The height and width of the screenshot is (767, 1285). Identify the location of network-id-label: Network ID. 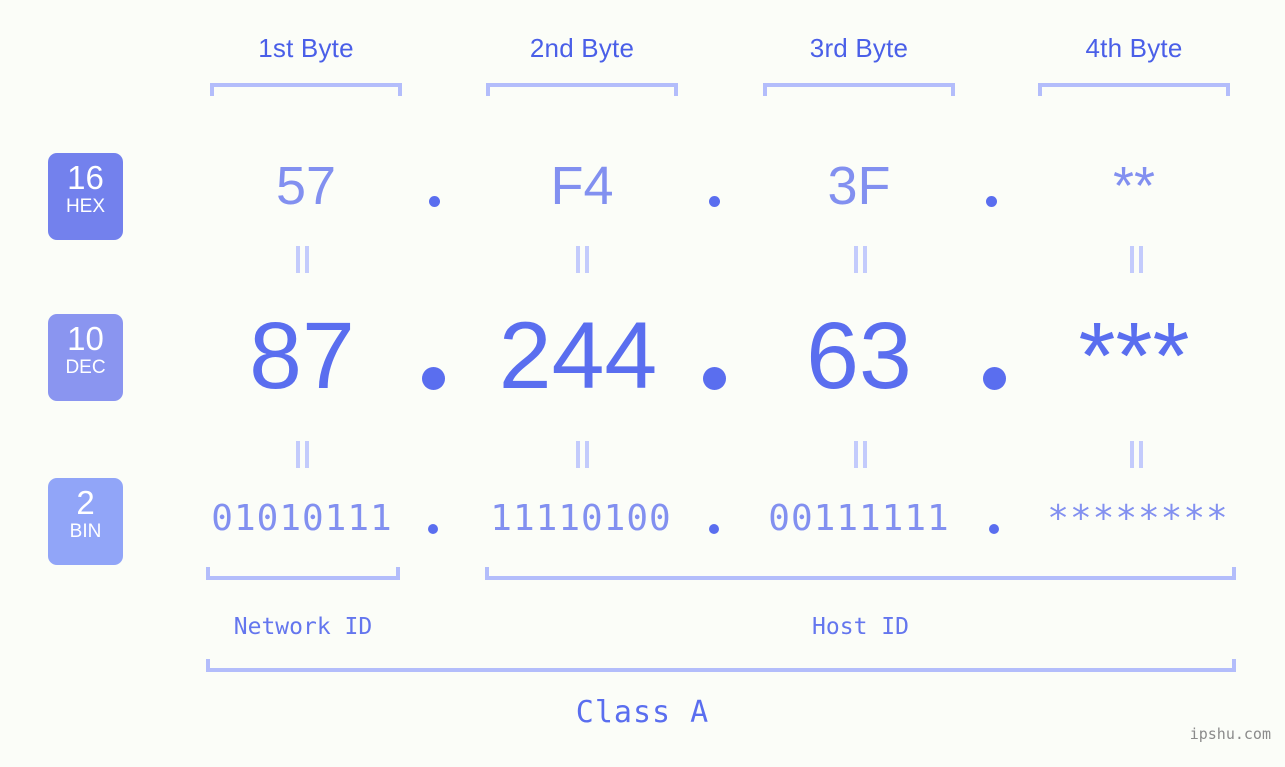
(303, 627).